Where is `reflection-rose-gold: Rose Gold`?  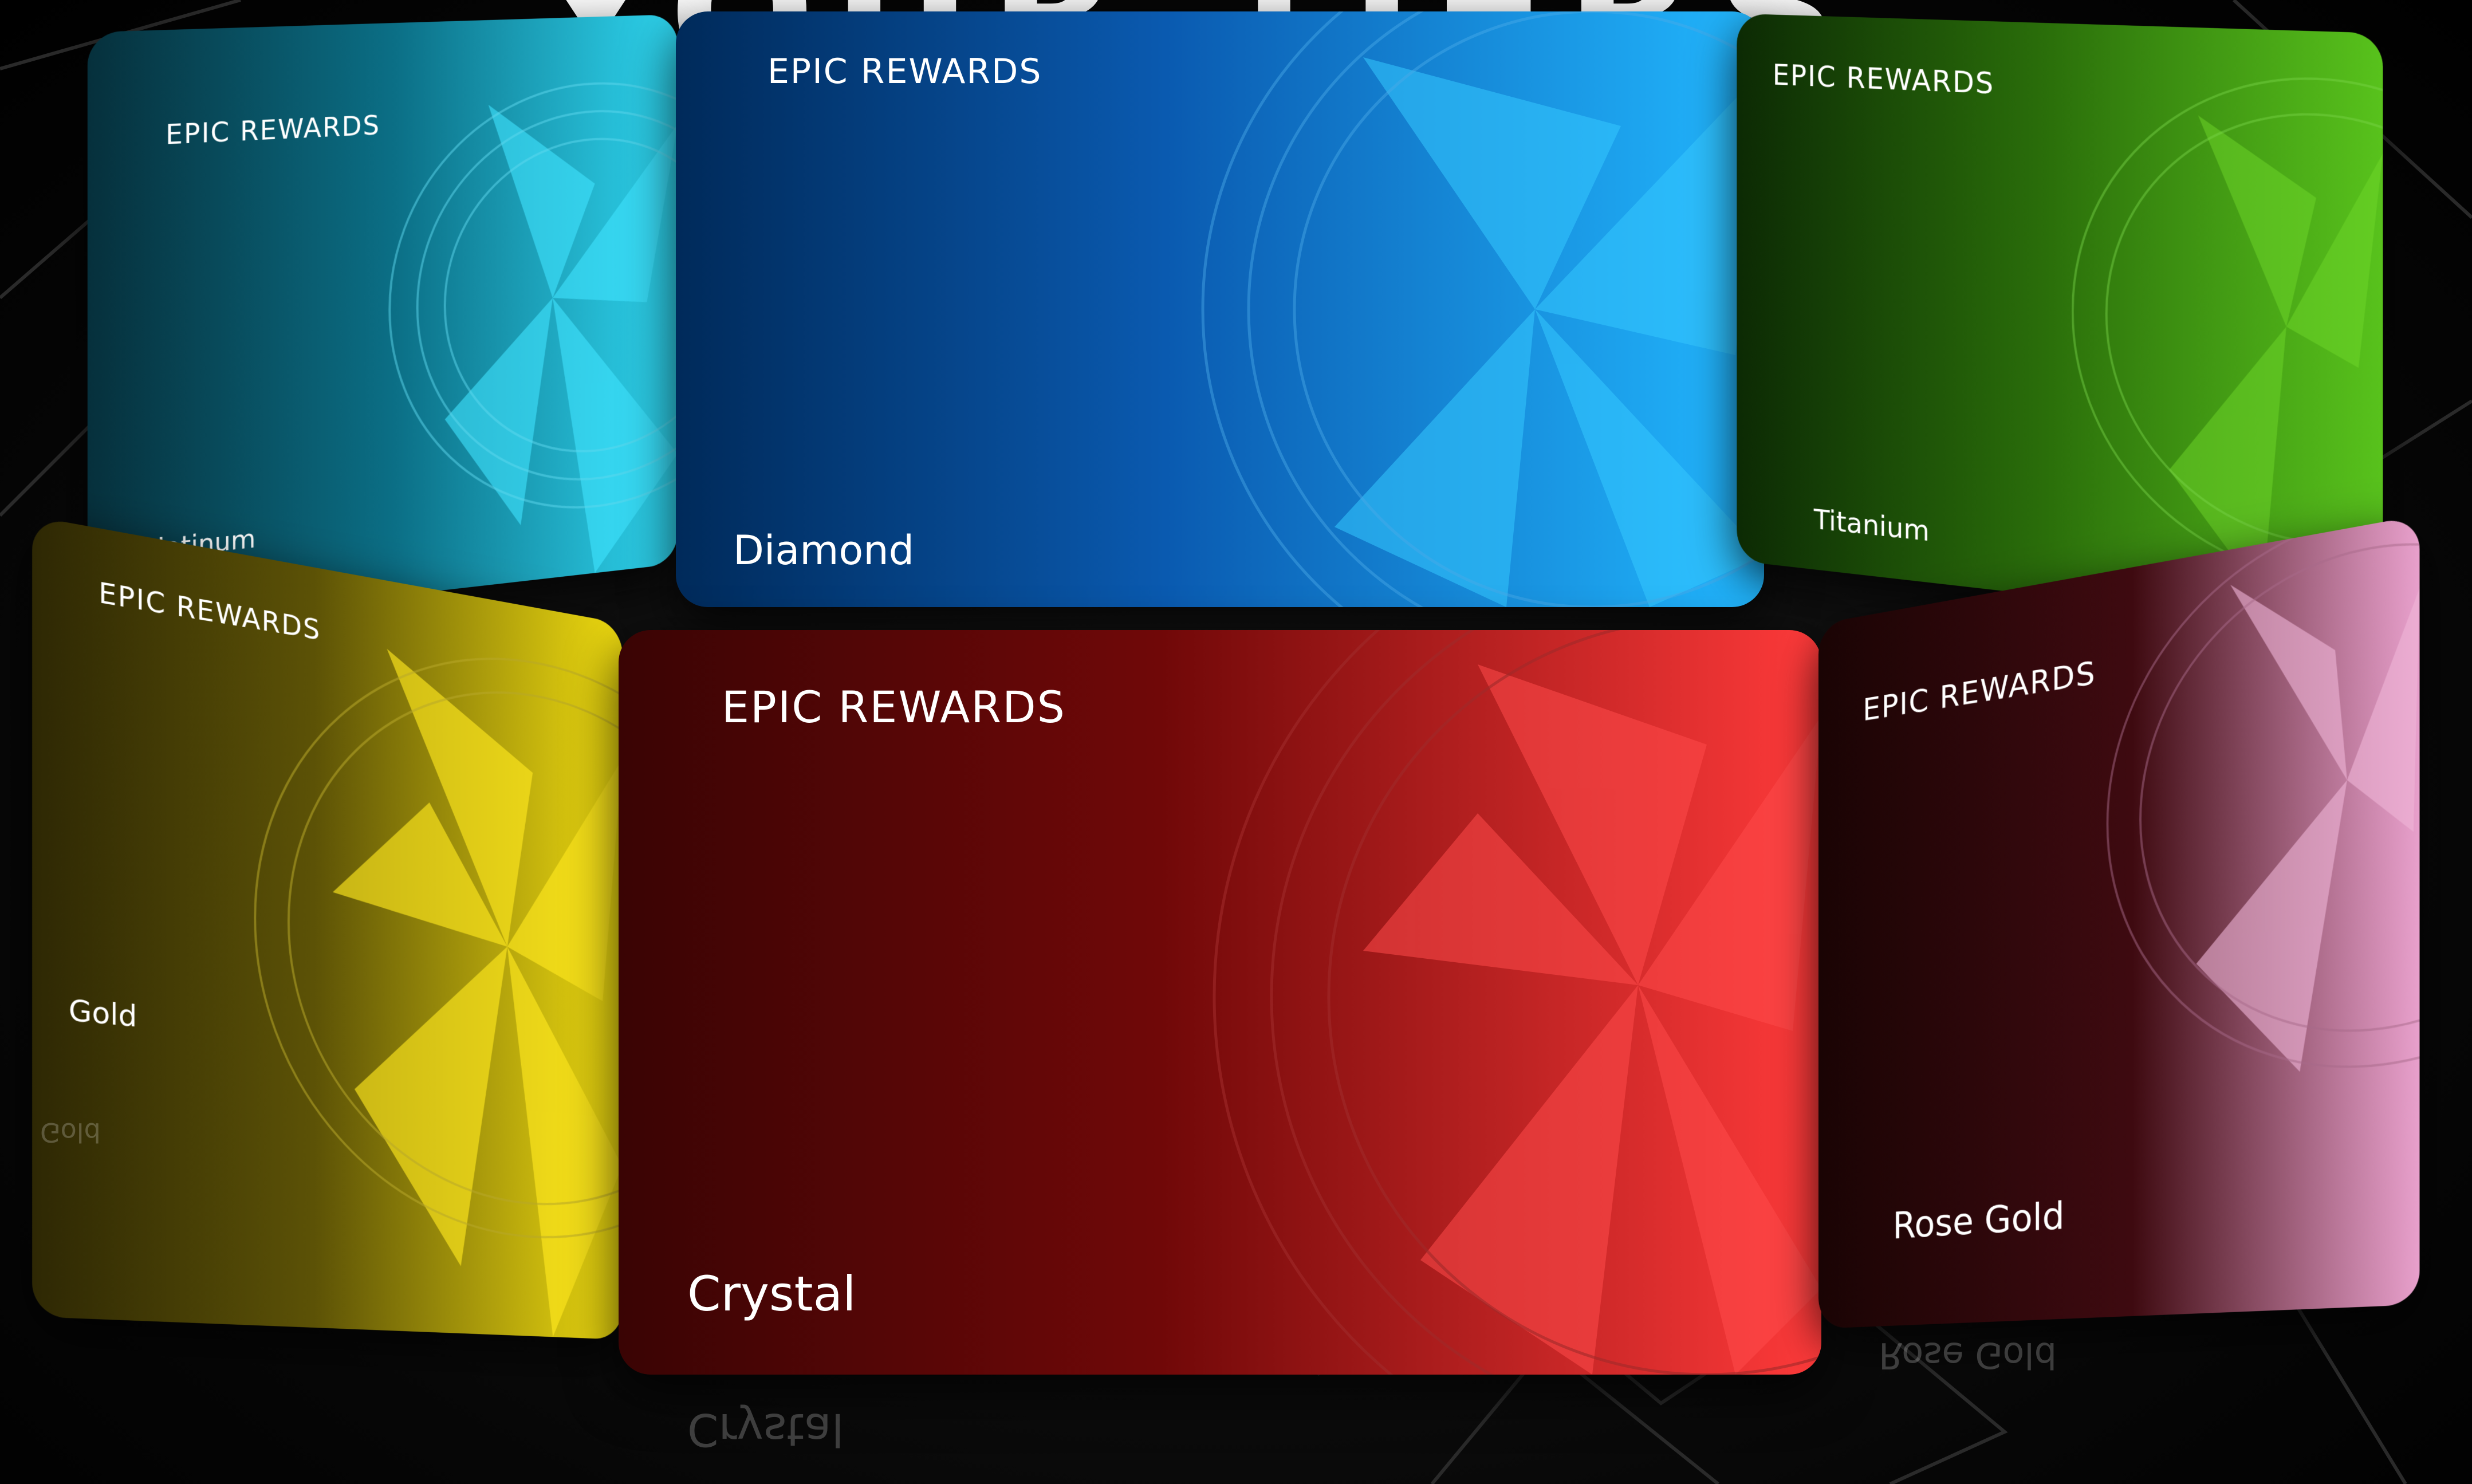
reflection-rose-gold: Rose Gold is located at coordinates (1968, 1355).